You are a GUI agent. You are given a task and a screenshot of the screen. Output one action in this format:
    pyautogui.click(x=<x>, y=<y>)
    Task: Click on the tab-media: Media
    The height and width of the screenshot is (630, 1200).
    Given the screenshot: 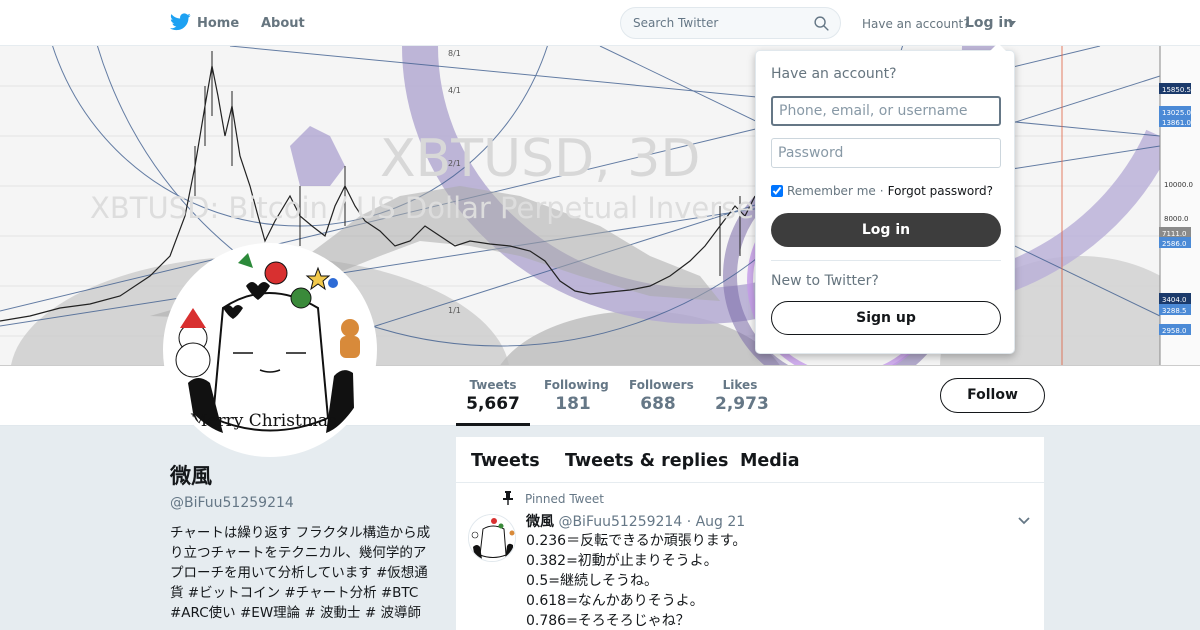 What is the action you would take?
    pyautogui.click(x=770, y=461)
    